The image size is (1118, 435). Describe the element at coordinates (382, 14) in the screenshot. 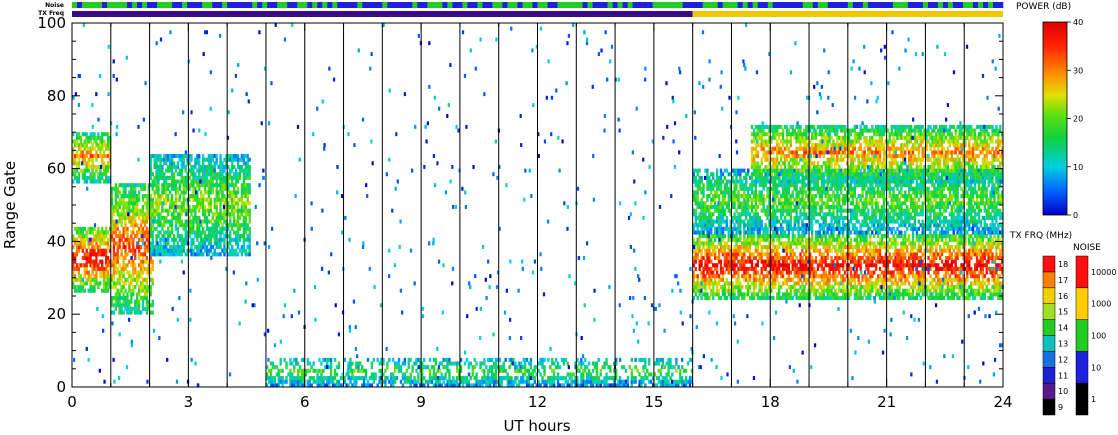

I see `txfreq-strip-segment` at that location.